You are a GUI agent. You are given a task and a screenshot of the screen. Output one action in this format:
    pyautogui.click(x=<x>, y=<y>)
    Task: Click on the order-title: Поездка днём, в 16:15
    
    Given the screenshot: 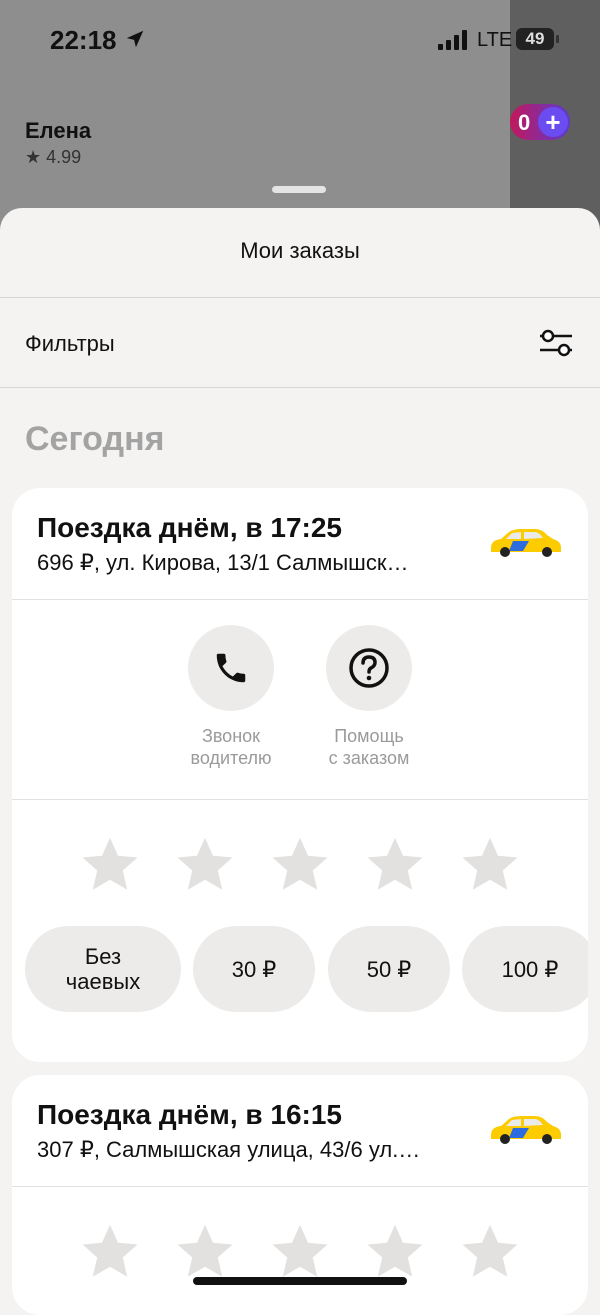 What is the action you would take?
    pyautogui.click(x=189, y=1114)
    